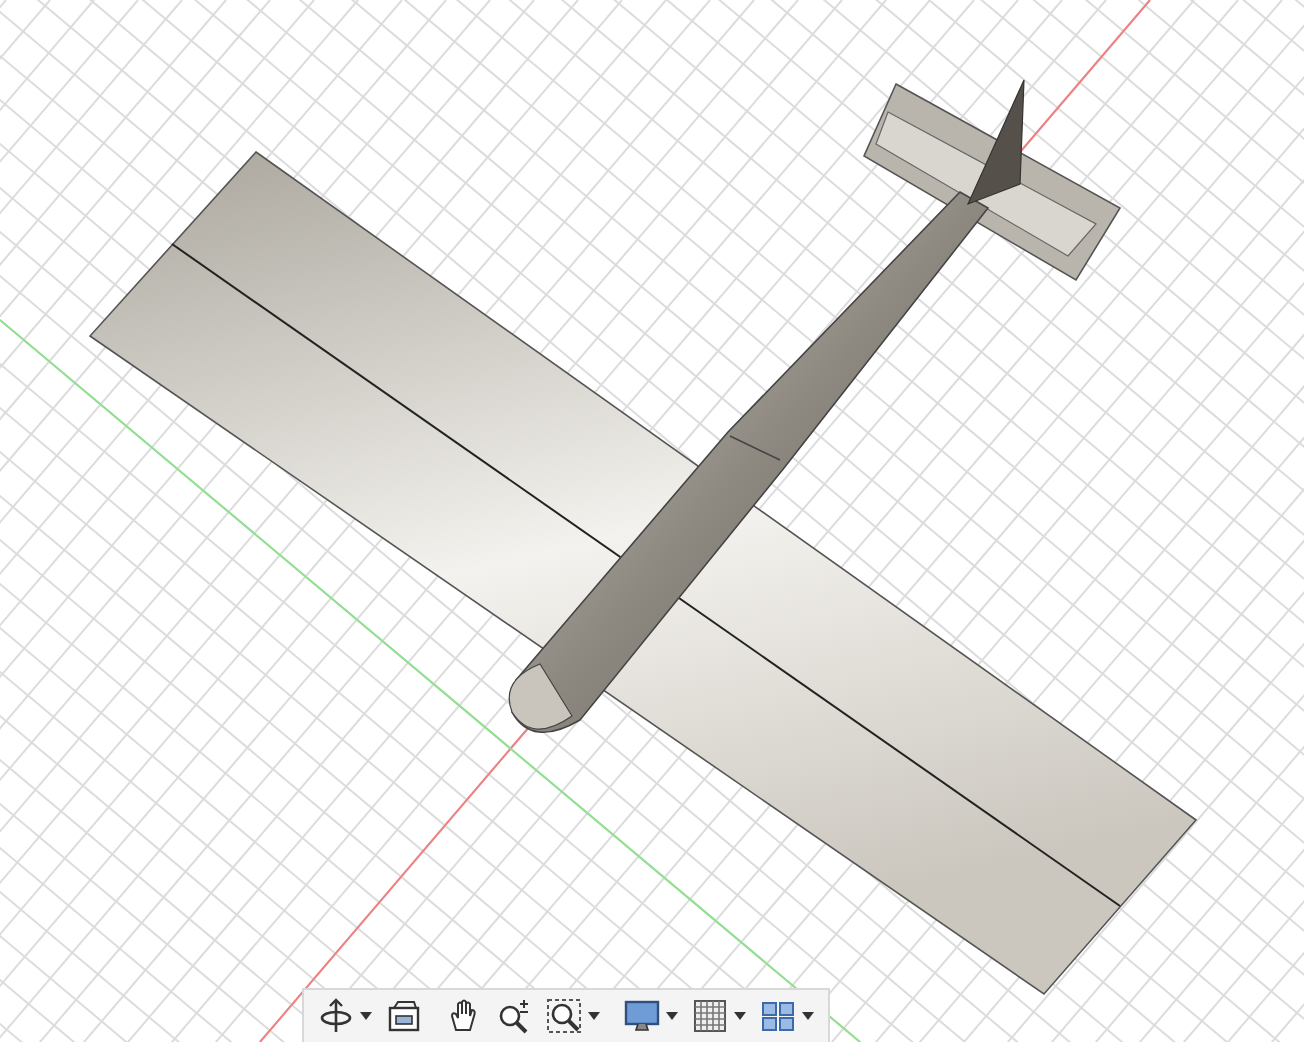 Image resolution: width=1304 pixels, height=1042 pixels. Describe the element at coordinates (336, 1016) in the screenshot. I see `orbit-icon` at that location.